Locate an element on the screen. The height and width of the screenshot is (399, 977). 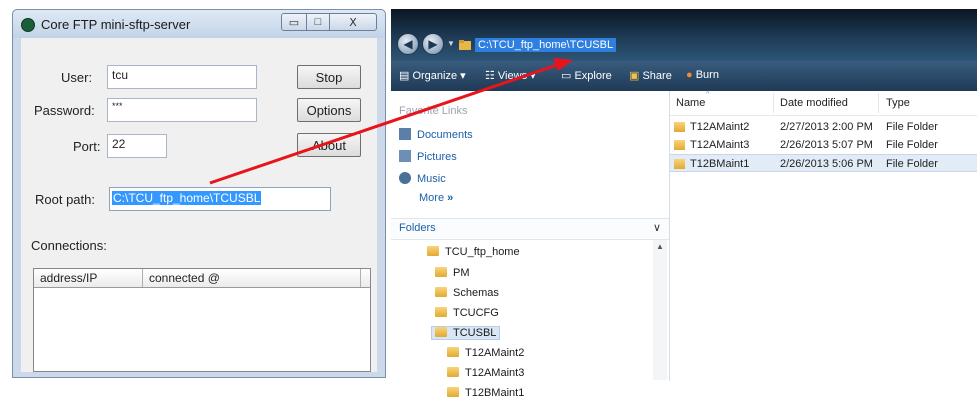
password-input: *** is located at coordinates (182, 110).